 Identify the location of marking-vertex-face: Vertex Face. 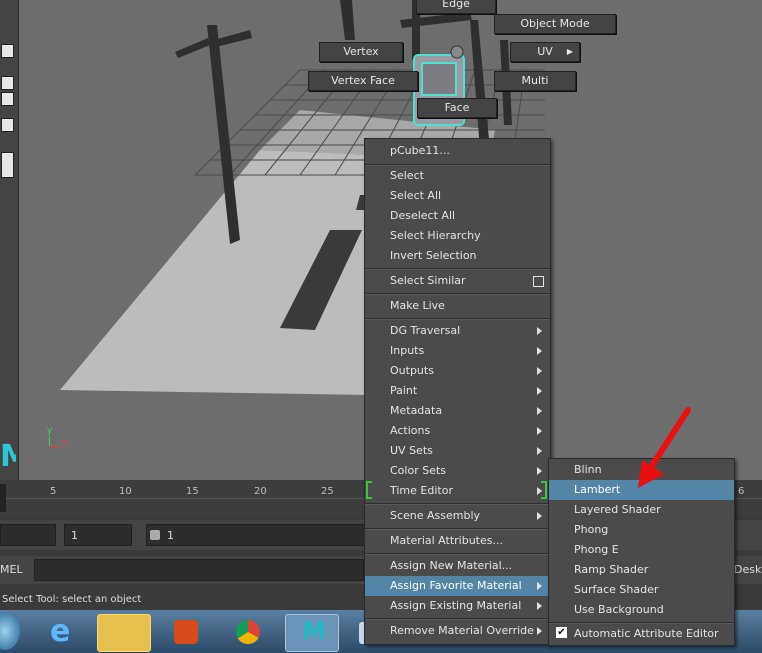
(363, 81).